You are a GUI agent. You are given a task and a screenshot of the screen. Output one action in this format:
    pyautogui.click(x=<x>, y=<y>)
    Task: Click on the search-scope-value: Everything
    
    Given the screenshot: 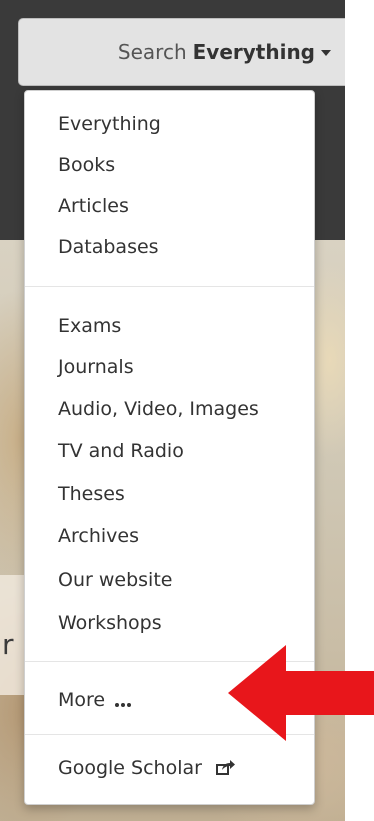 What is the action you would take?
    pyautogui.click(x=253, y=52)
    